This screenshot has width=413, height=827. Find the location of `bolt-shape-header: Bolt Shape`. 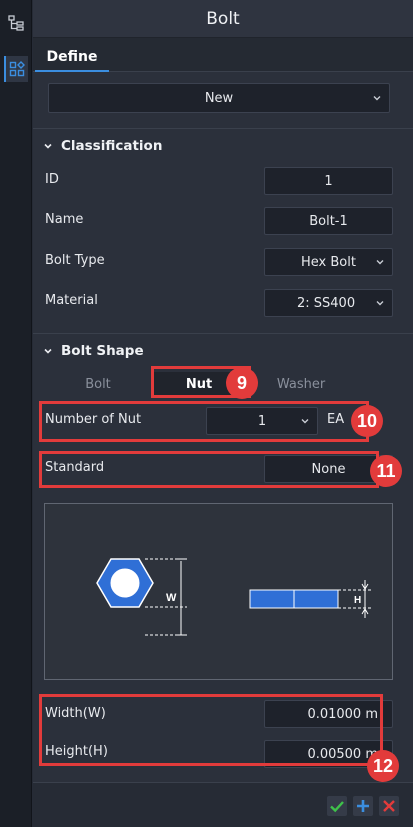

bolt-shape-header: Bolt Shape is located at coordinates (93, 351).